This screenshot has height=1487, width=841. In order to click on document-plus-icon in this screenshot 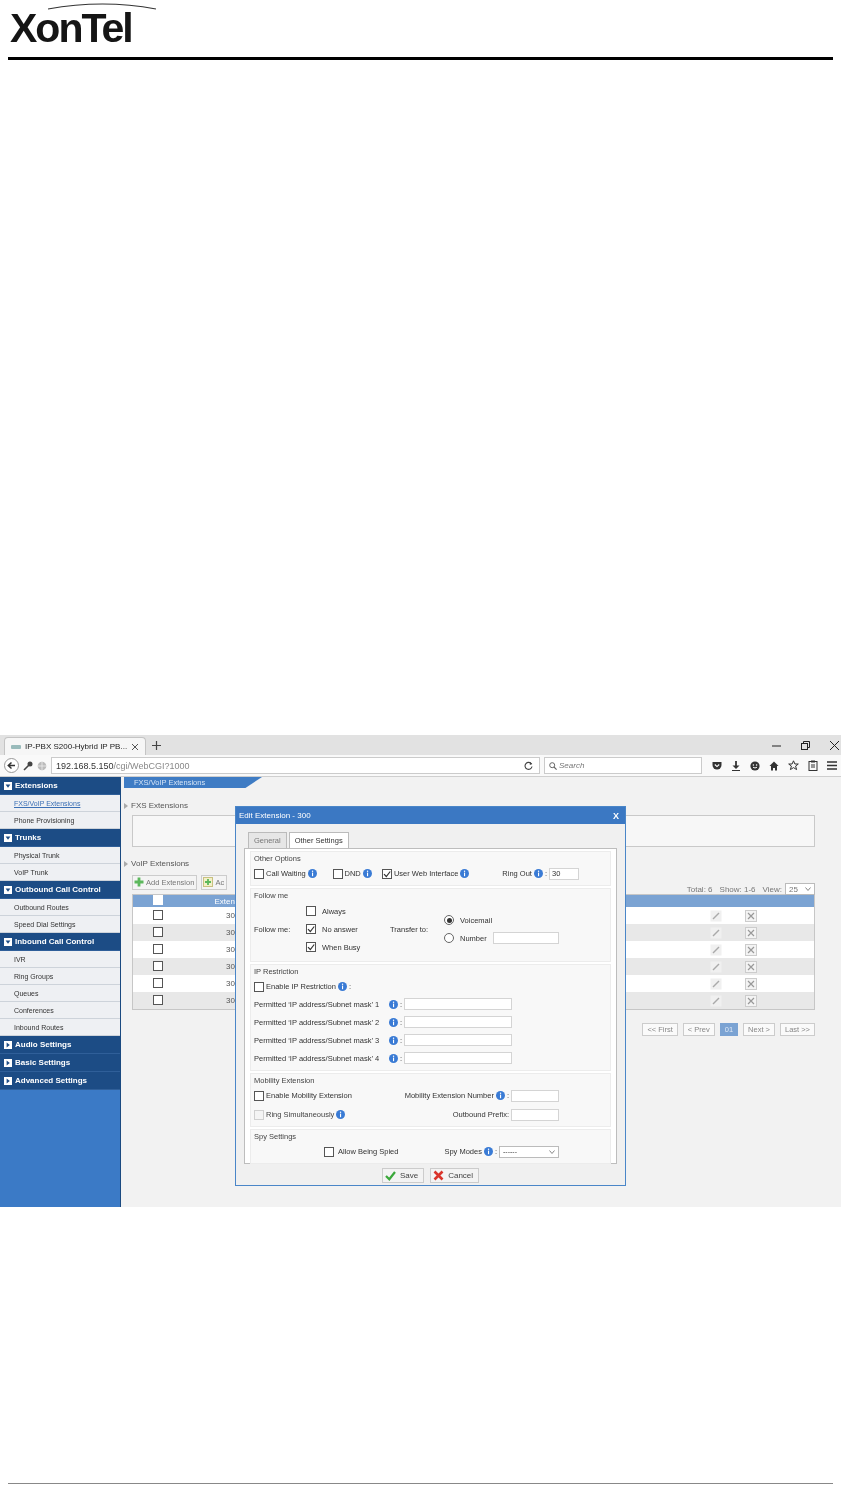, I will do `click(208, 882)`.